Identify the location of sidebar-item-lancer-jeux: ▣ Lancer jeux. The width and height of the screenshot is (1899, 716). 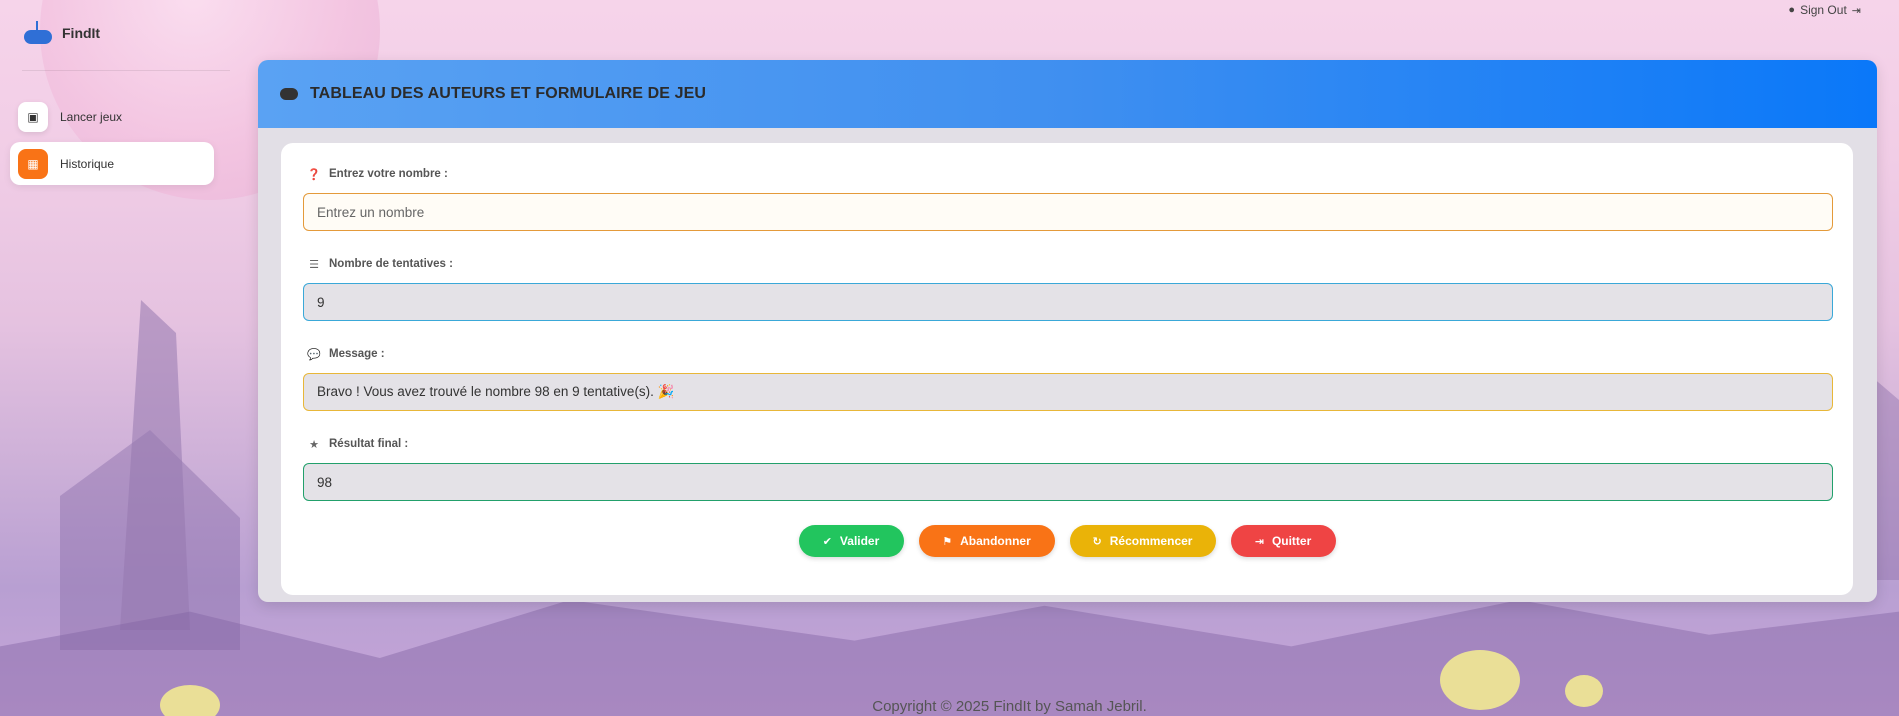
(112, 116).